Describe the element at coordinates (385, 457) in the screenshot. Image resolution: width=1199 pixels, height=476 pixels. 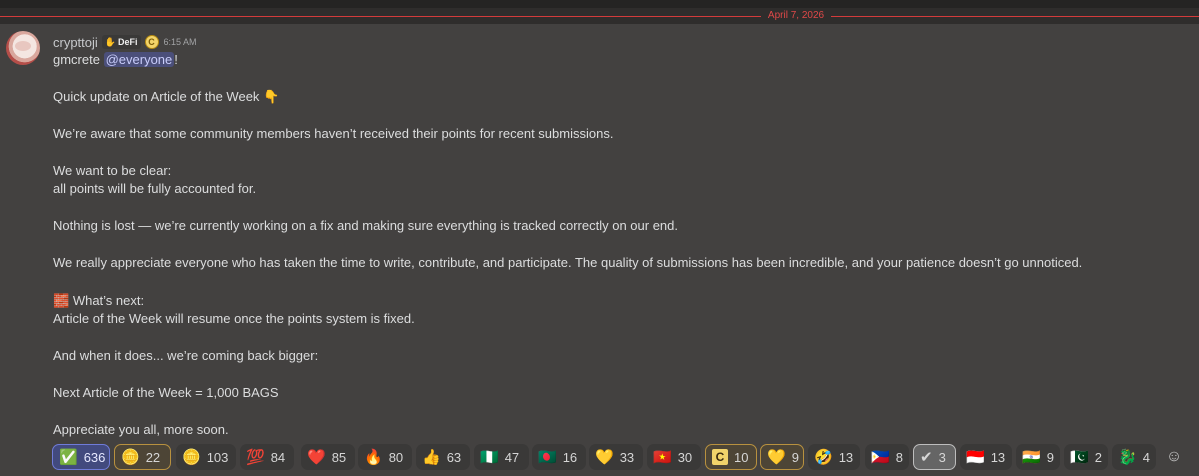
I see `reaction-fire: 🔥 80` at that location.